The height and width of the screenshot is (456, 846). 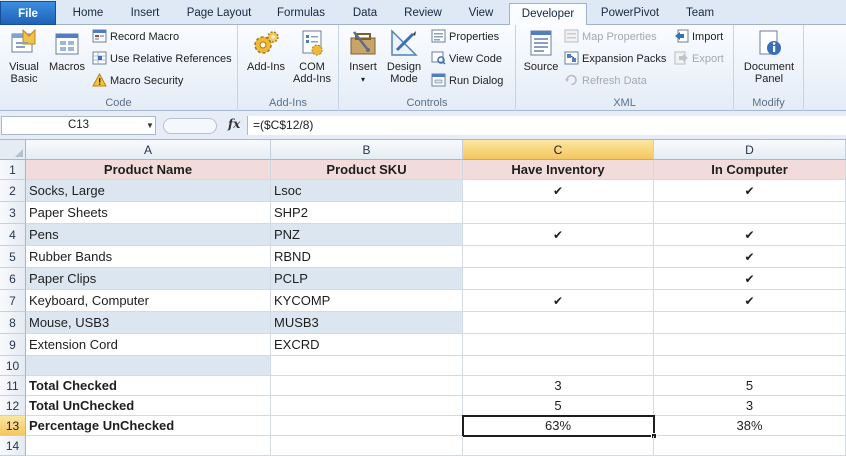 I want to click on cell-a13: Percentage UnChecked, so click(x=148, y=426).